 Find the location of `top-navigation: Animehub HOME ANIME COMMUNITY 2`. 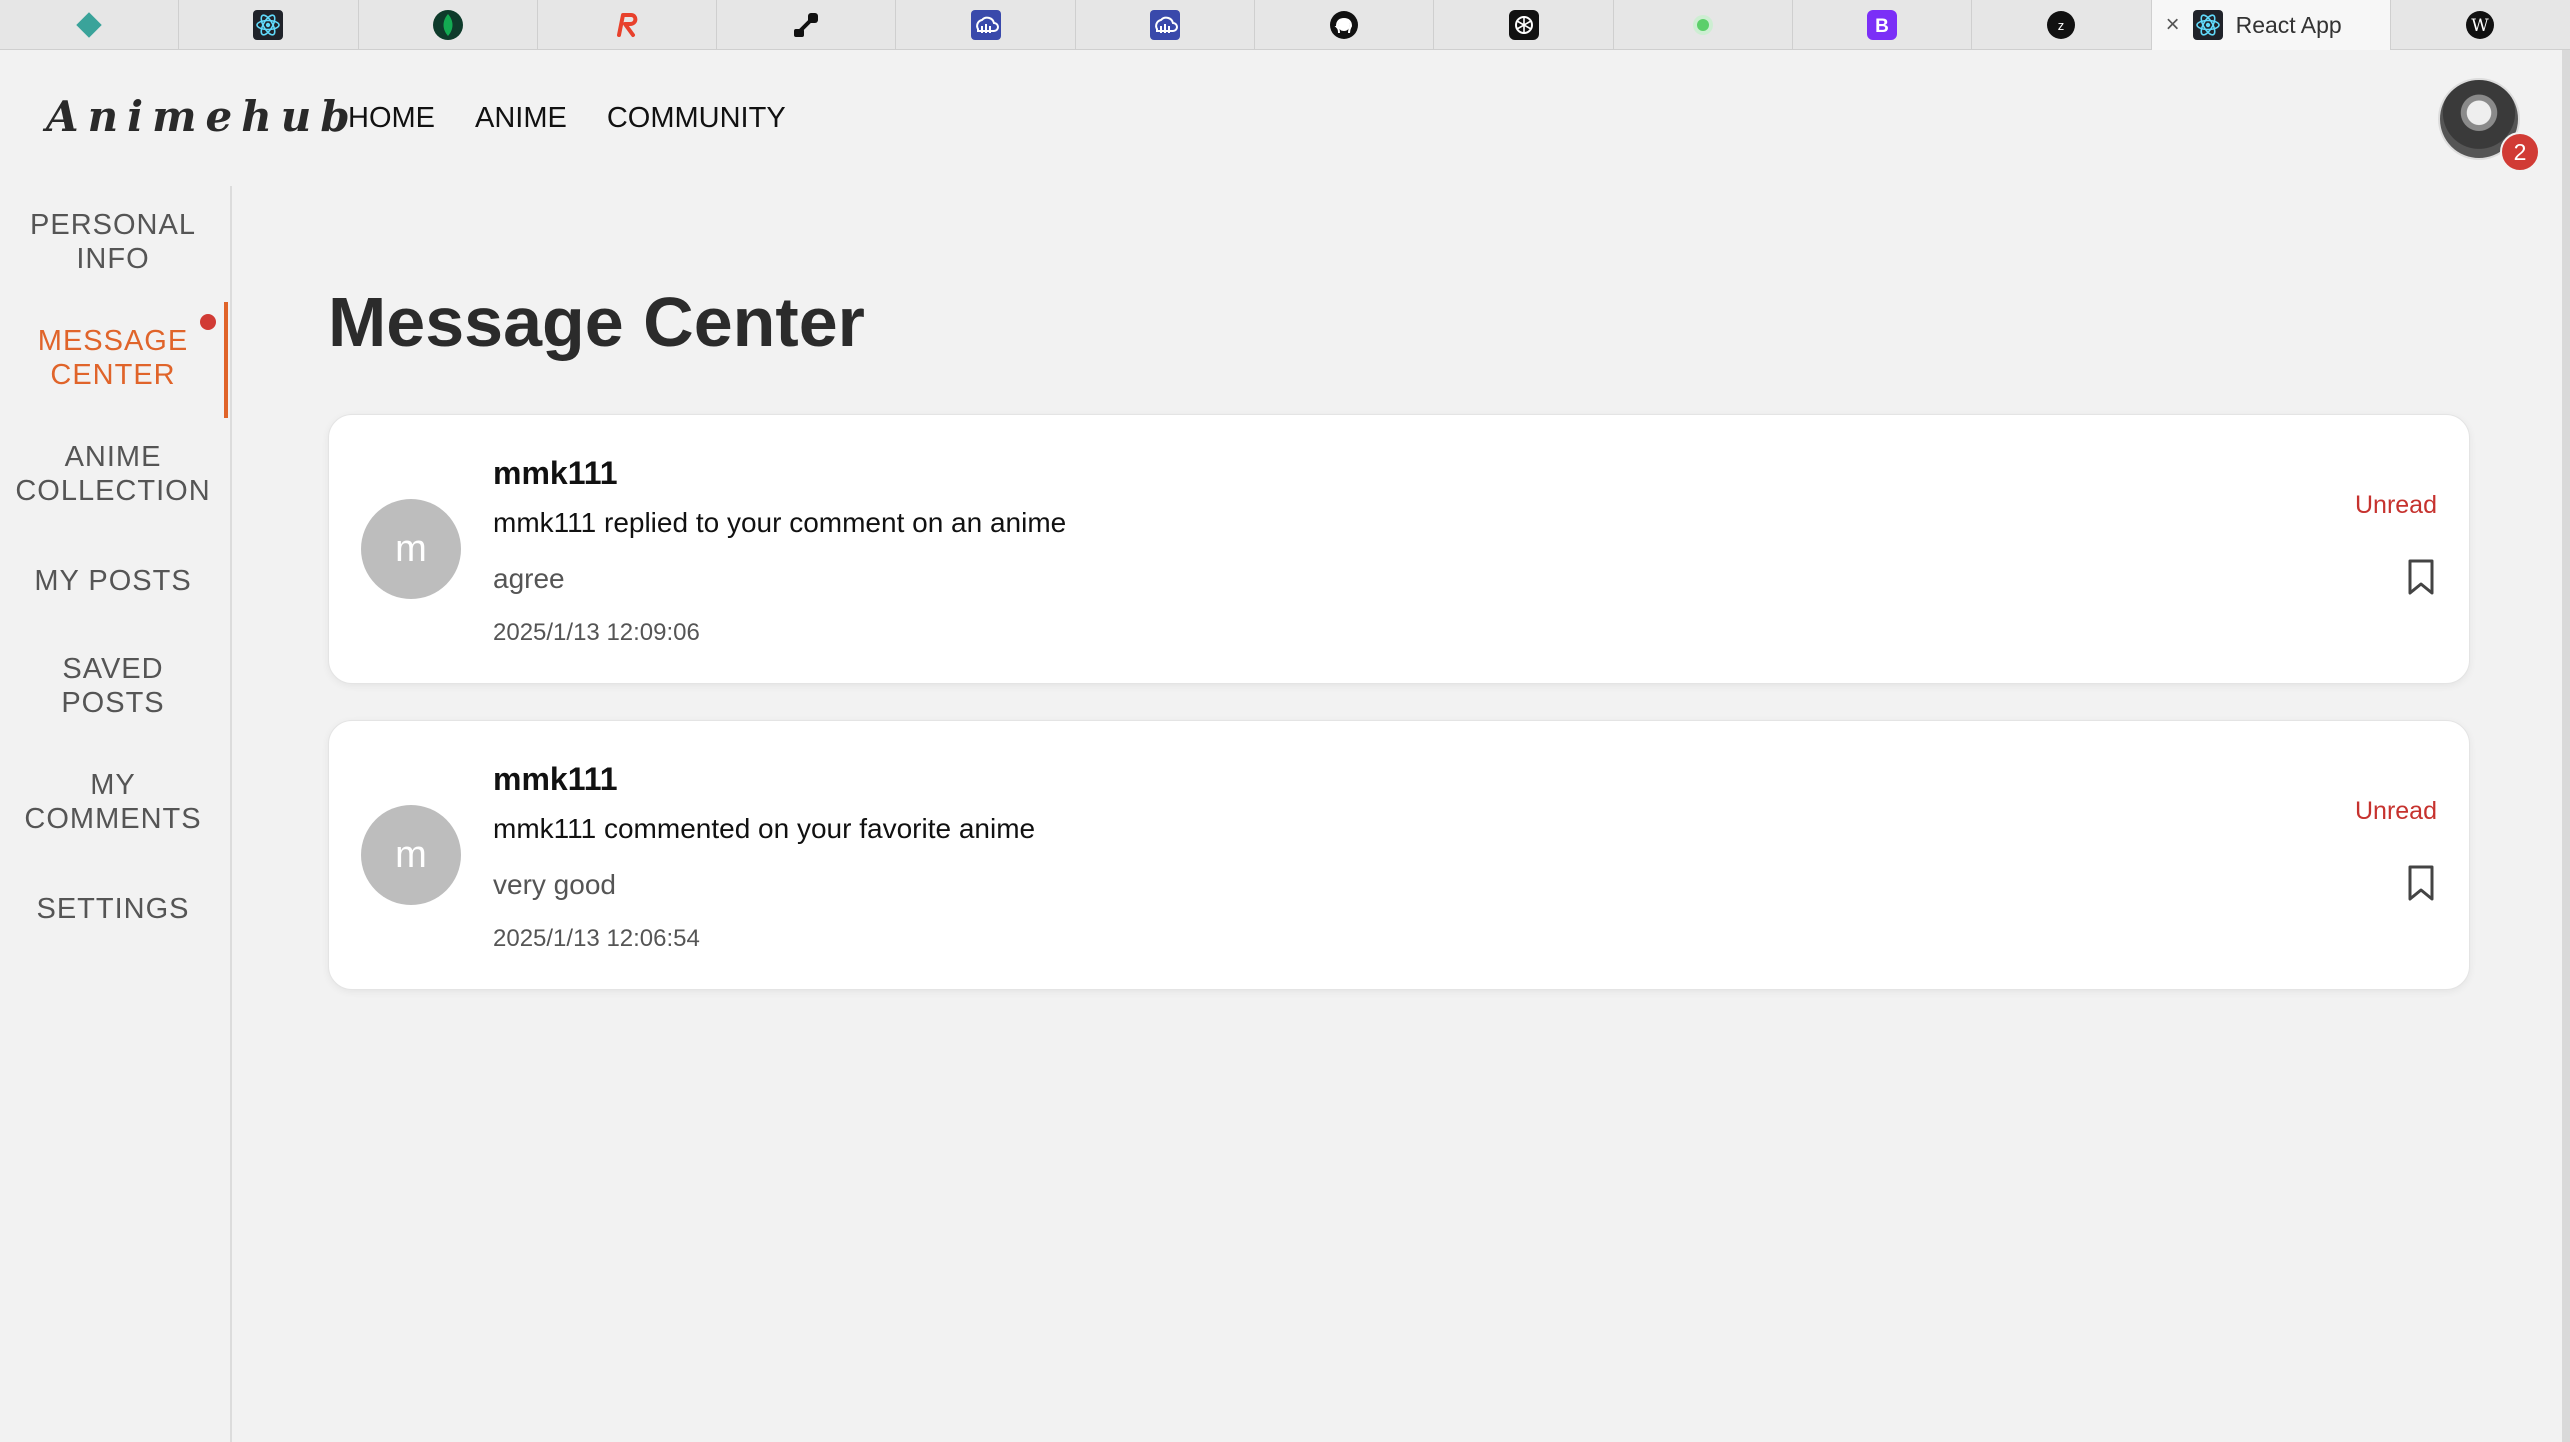

top-navigation: Animehub HOME ANIME COMMUNITY 2 is located at coordinates (1285, 118).